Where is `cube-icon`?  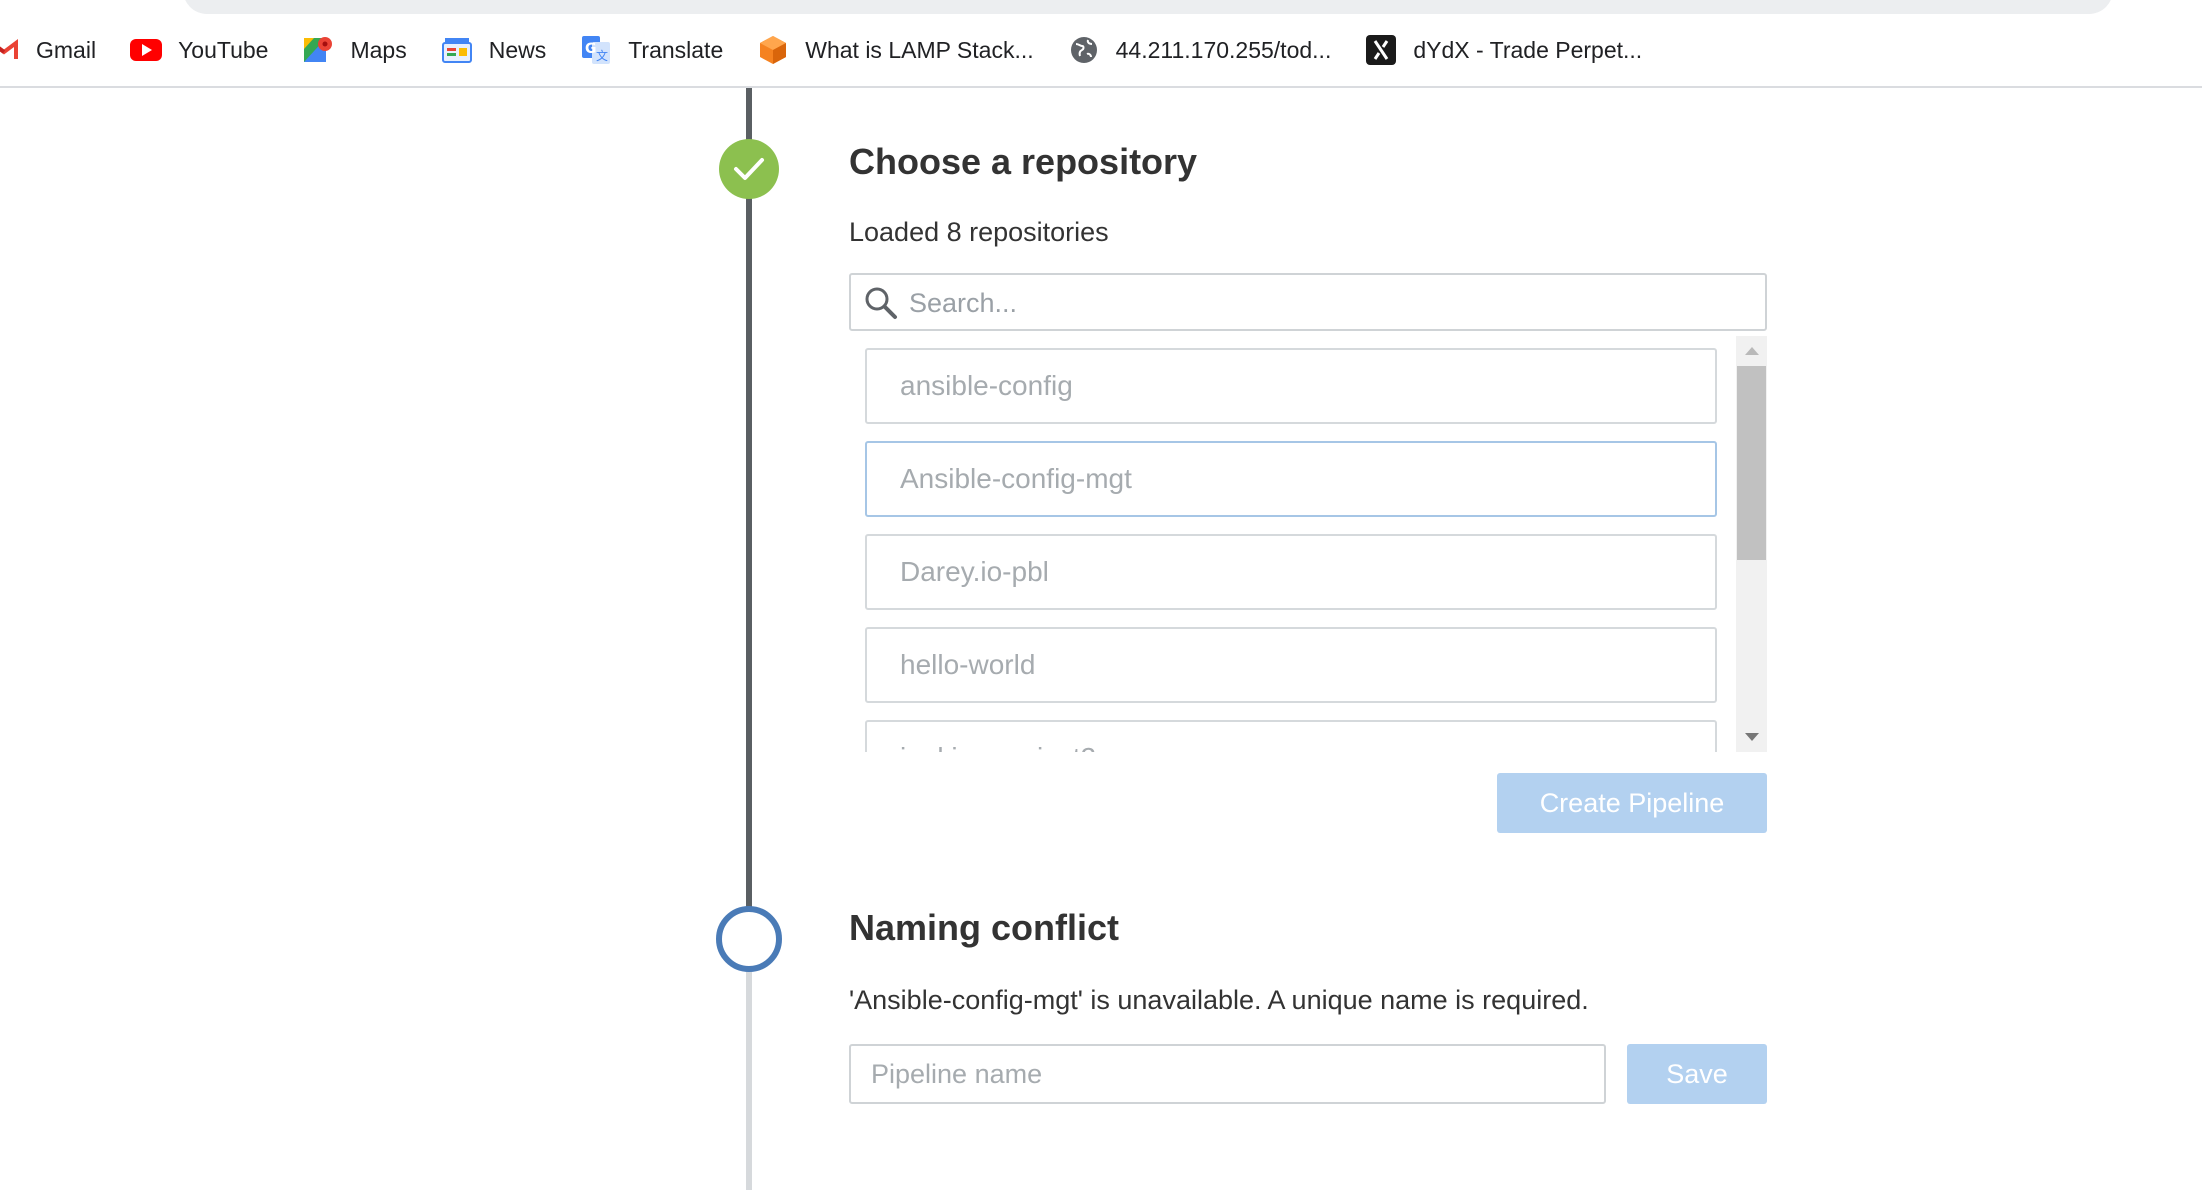
cube-icon is located at coordinates (773, 50).